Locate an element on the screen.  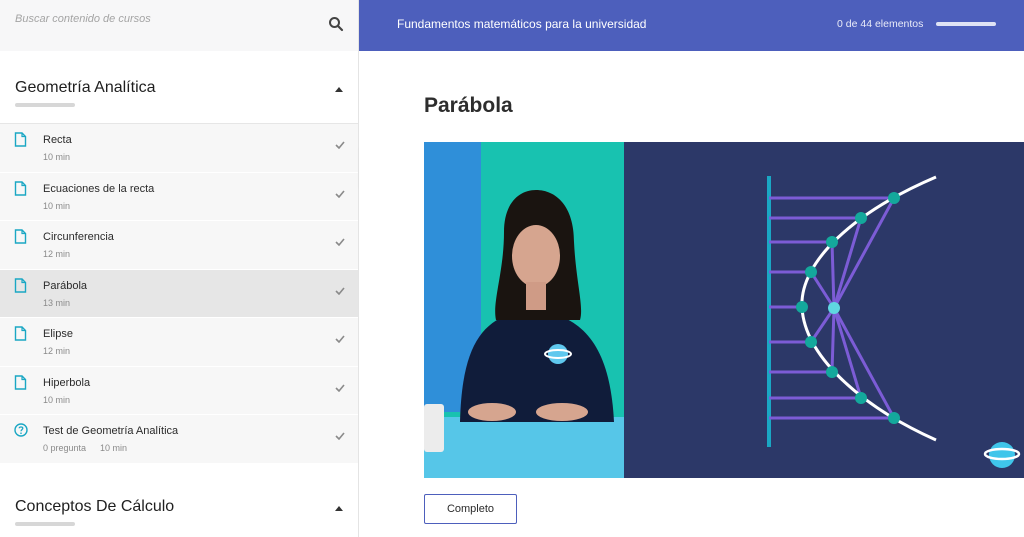
parabola-diagram is located at coordinates (894, 321).